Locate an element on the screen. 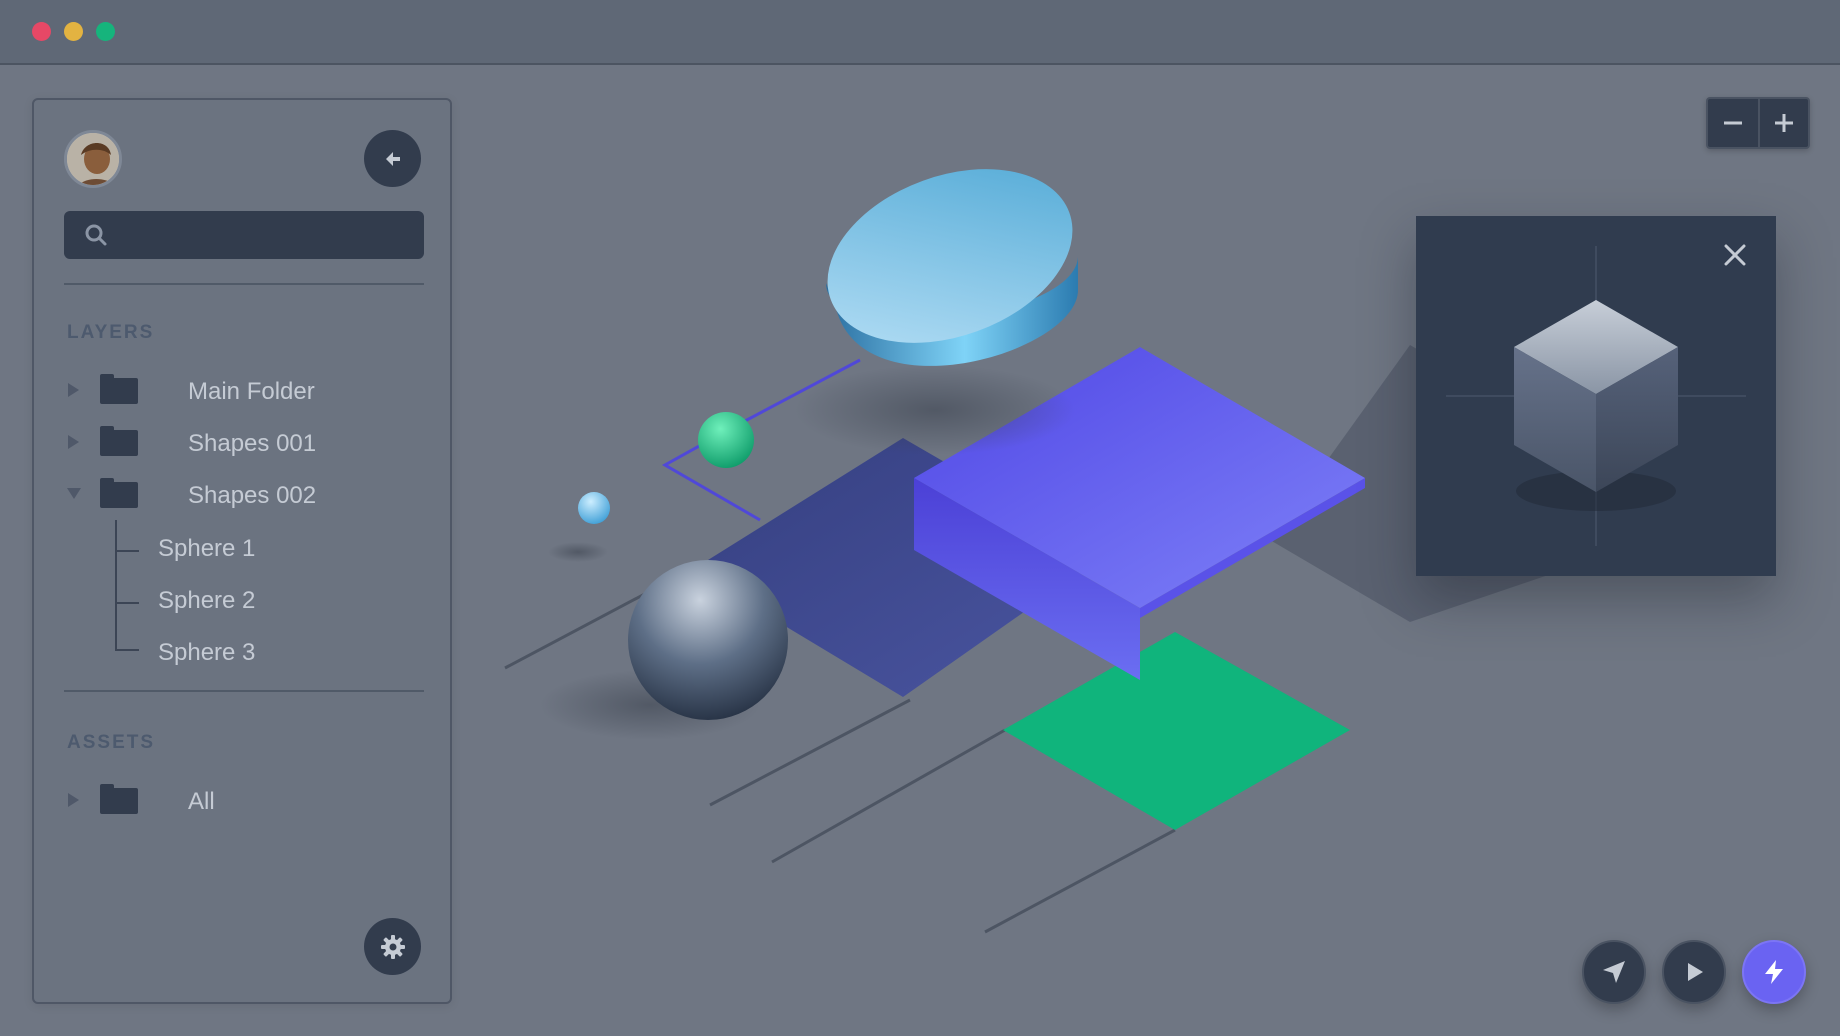 The height and width of the screenshot is (1036, 1840). send-icon is located at coordinates (1614, 972).